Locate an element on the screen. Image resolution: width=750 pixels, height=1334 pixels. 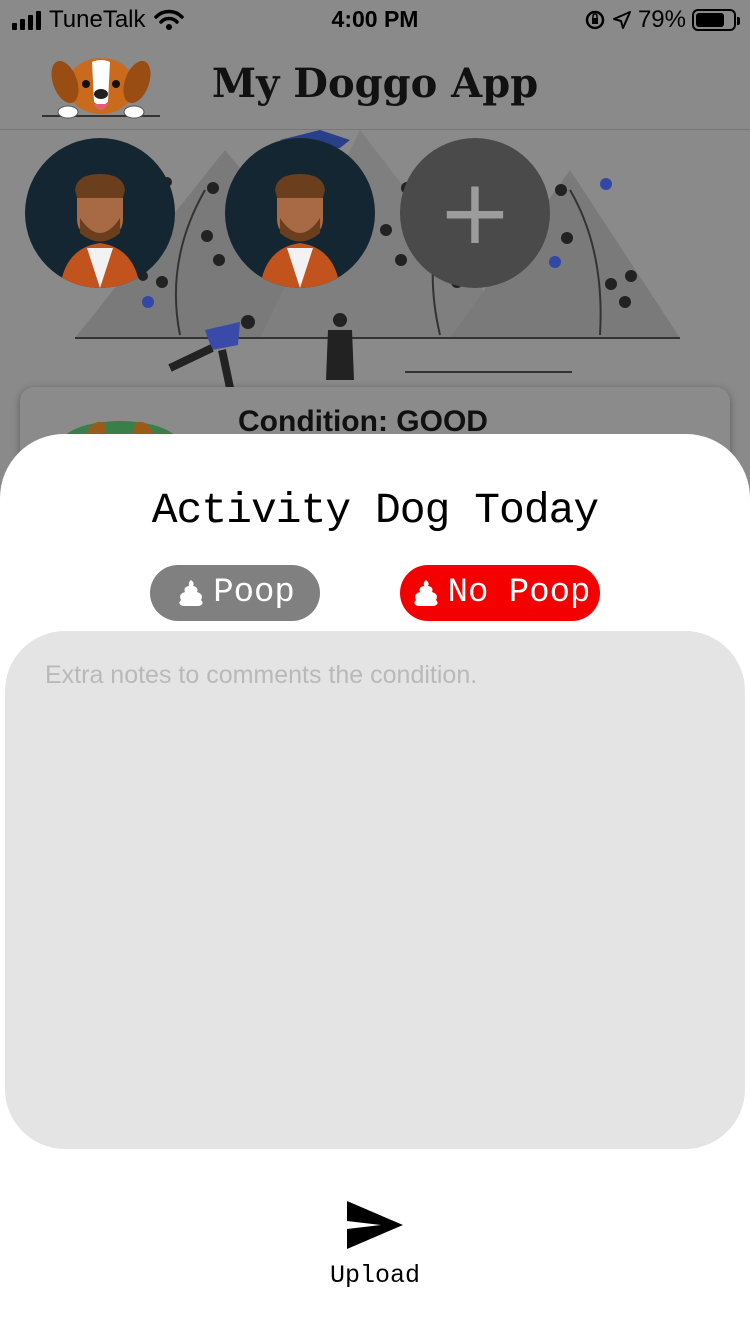
battery-percent: 79% is located at coordinates (661, 19).